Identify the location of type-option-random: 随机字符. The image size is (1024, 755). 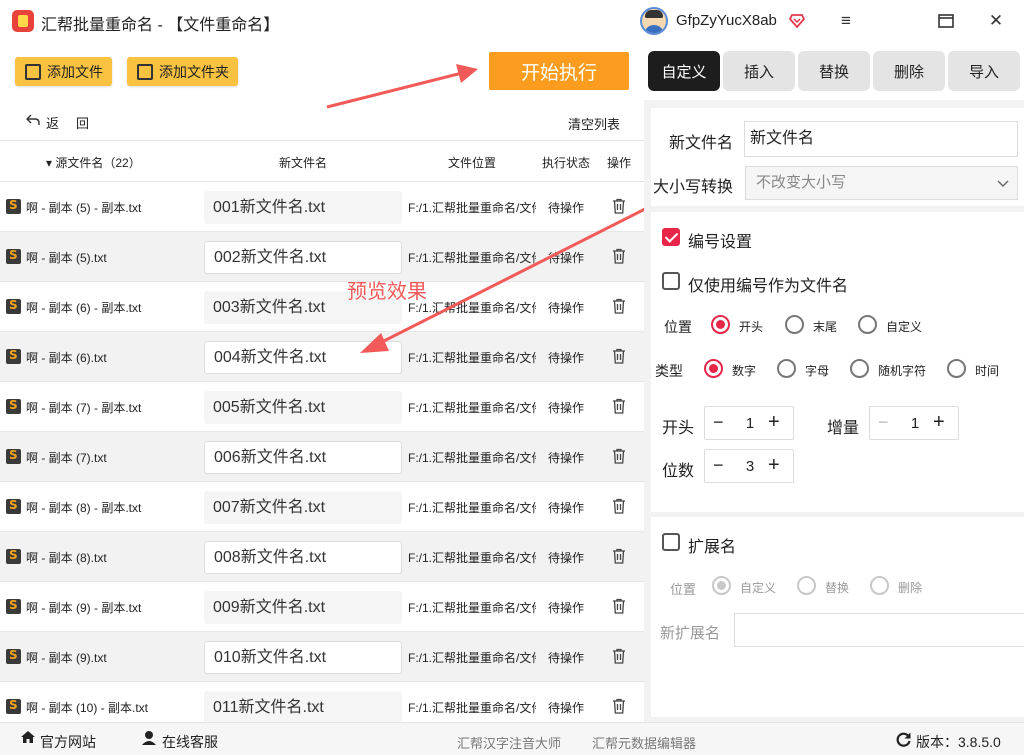
(902, 371).